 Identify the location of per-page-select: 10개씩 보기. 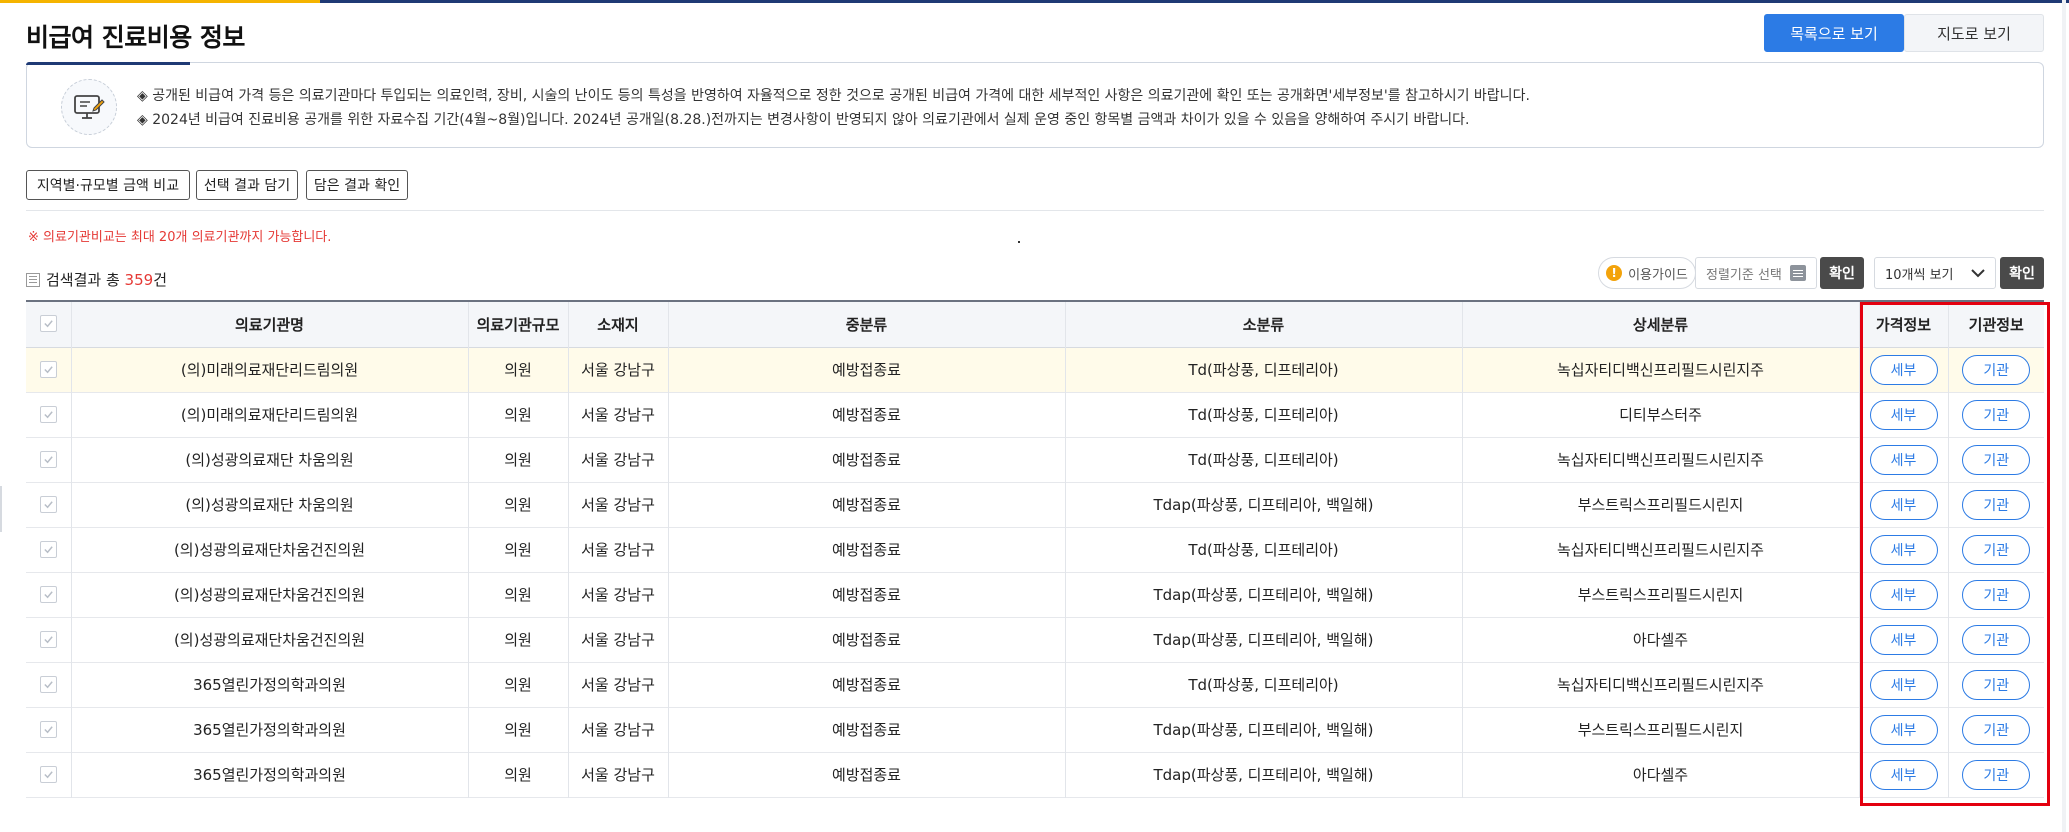
(1935, 273).